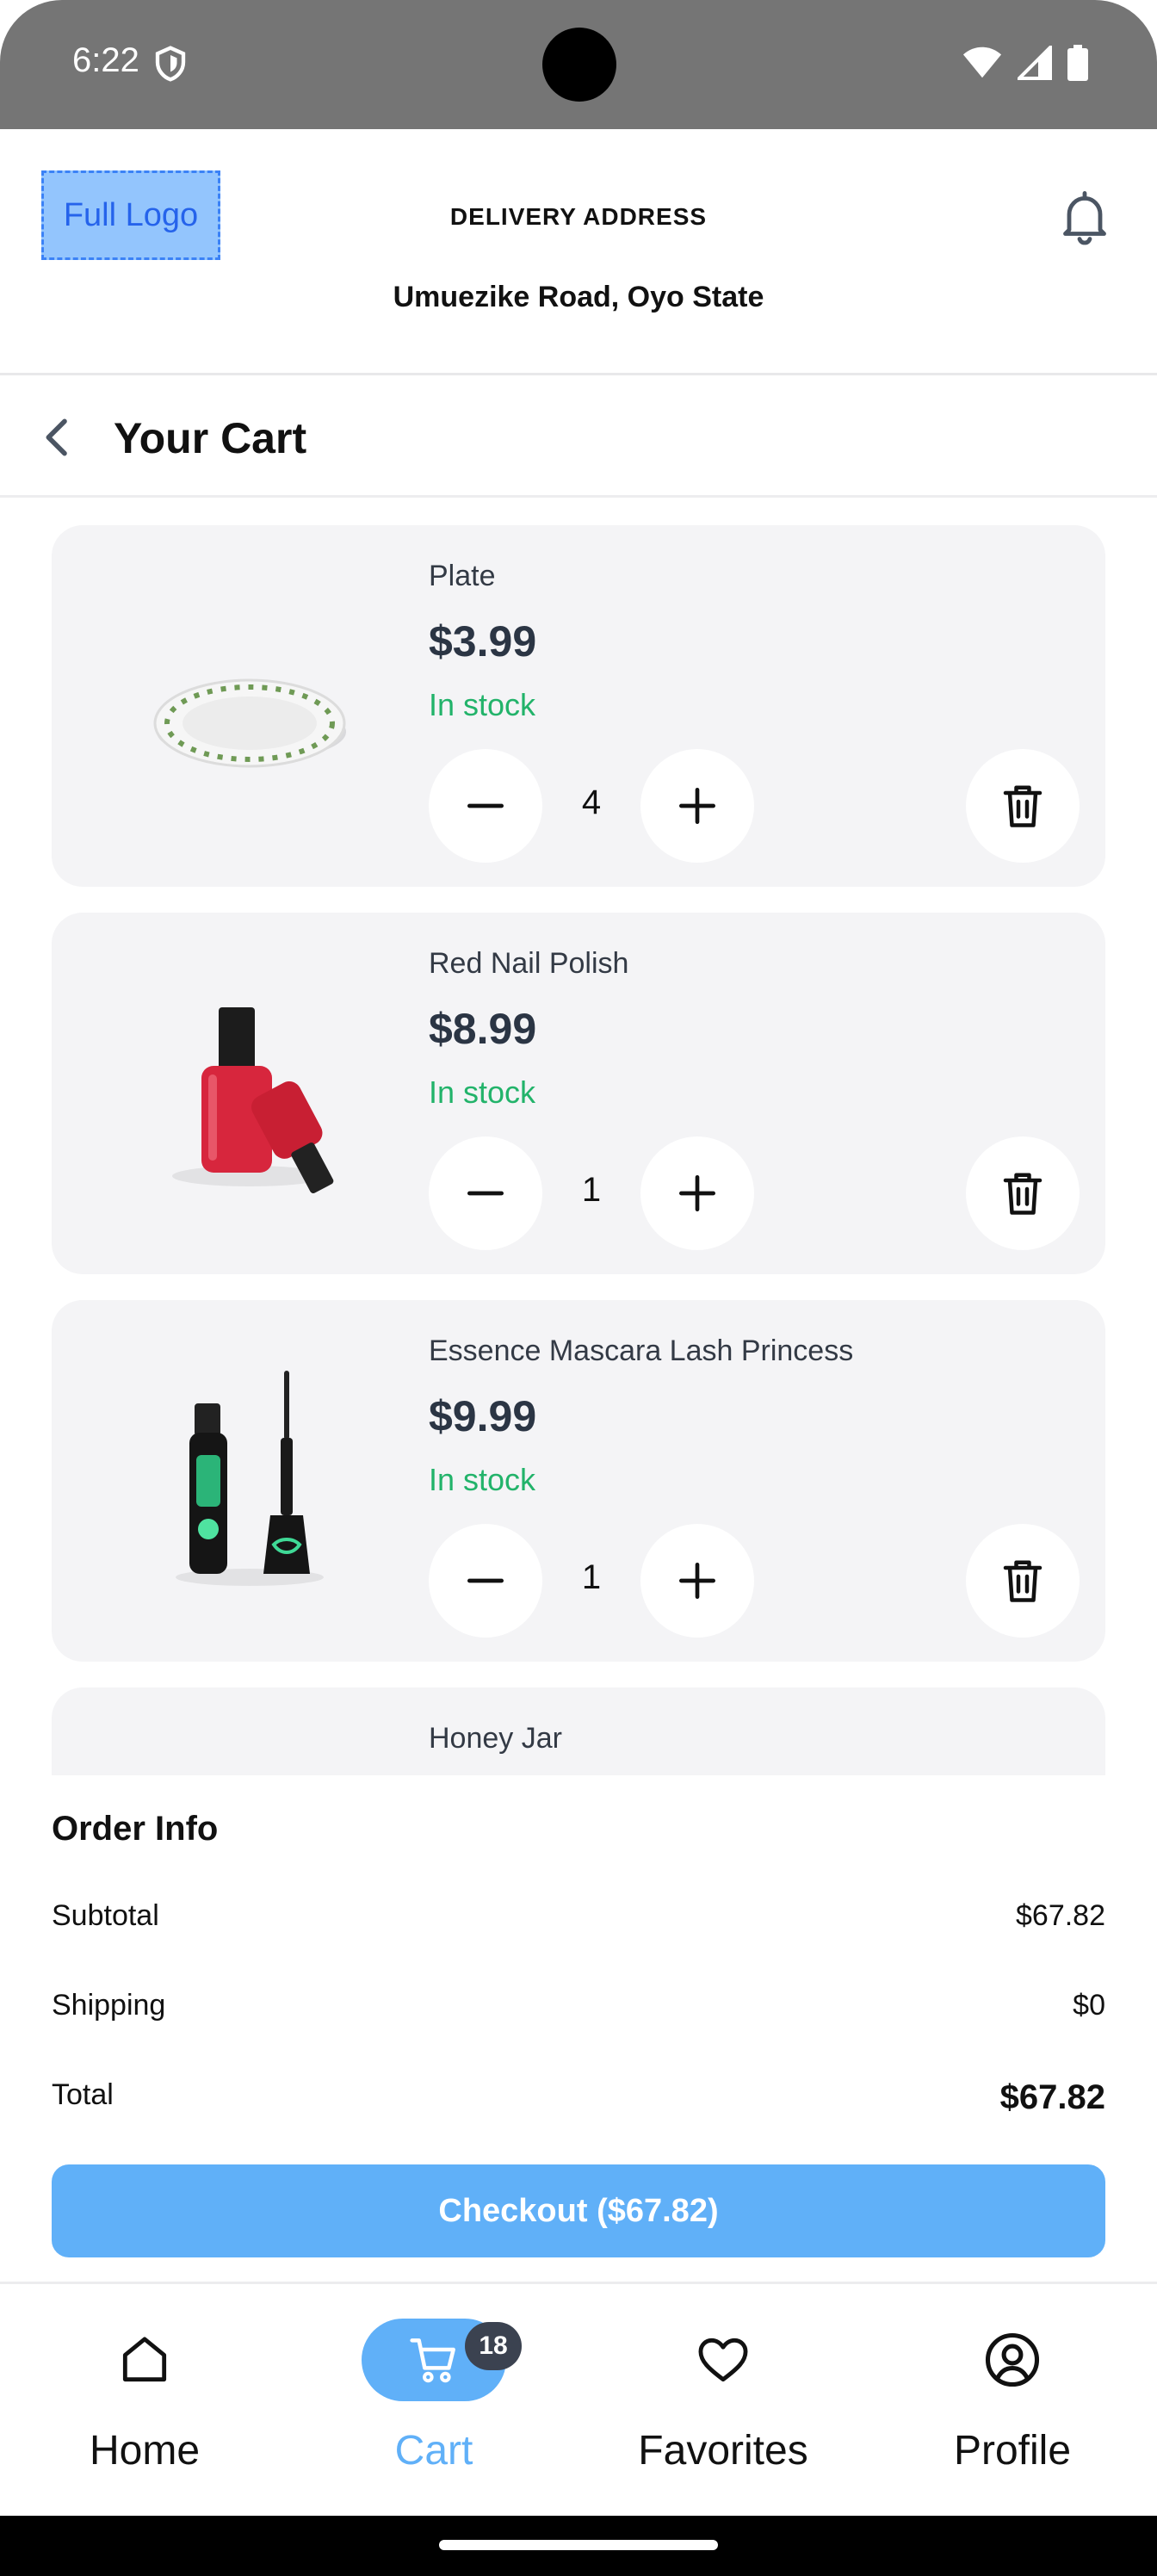 This screenshot has height=2576, width=1157. What do you see at coordinates (579, 1731) in the screenshot?
I see `cart-item: Honey Jar` at bounding box center [579, 1731].